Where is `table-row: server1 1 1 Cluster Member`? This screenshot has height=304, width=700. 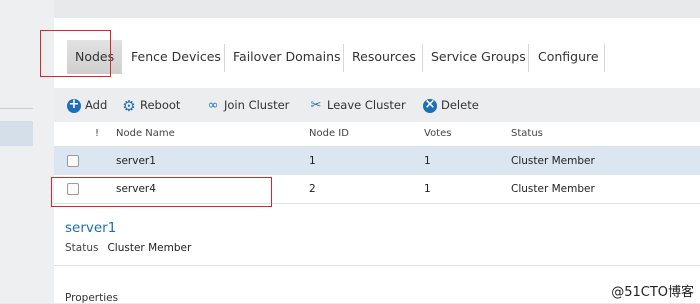 table-row: server1 1 1 Cluster Member is located at coordinates (377, 161).